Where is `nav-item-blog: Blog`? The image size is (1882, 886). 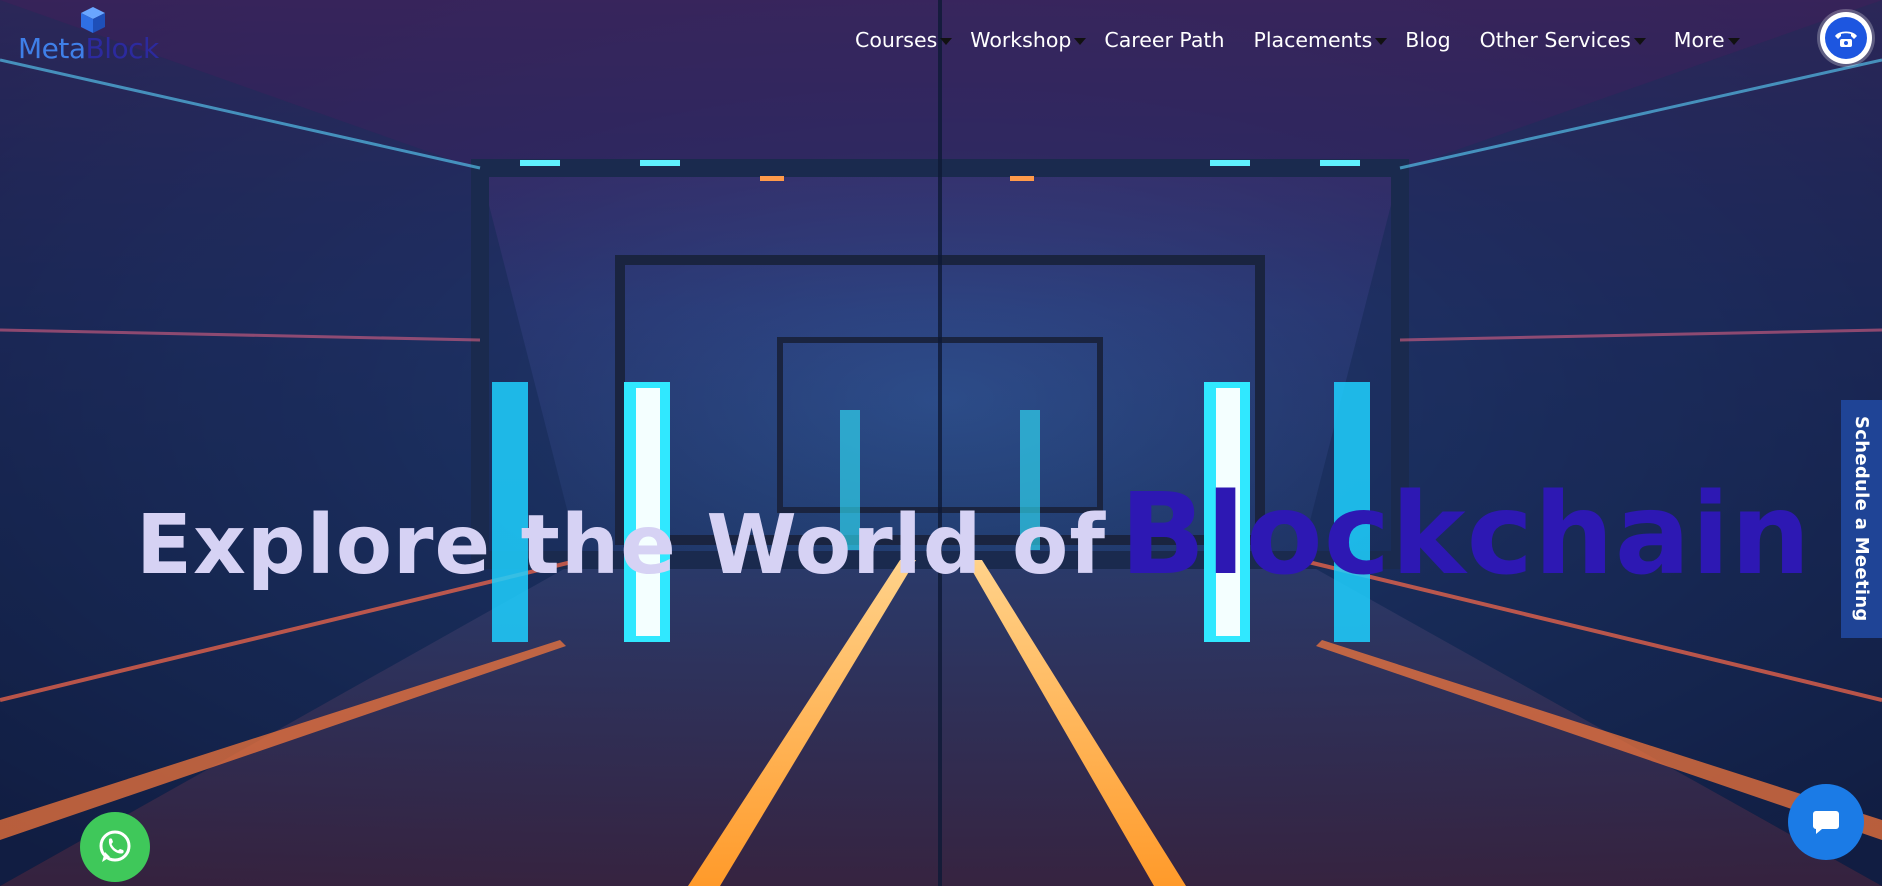
nav-item-blog: Blog is located at coordinates (1427, 40).